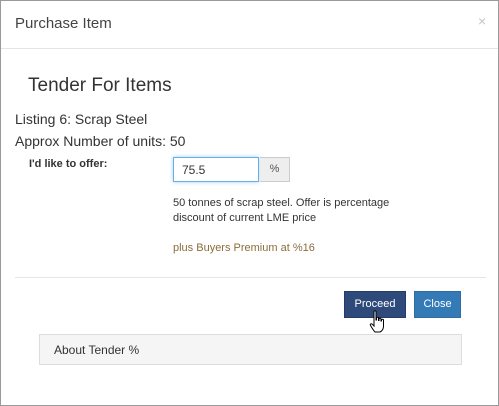  Describe the element at coordinates (250, 349) in the screenshot. I see `about-tender-panel: About Tender %` at that location.